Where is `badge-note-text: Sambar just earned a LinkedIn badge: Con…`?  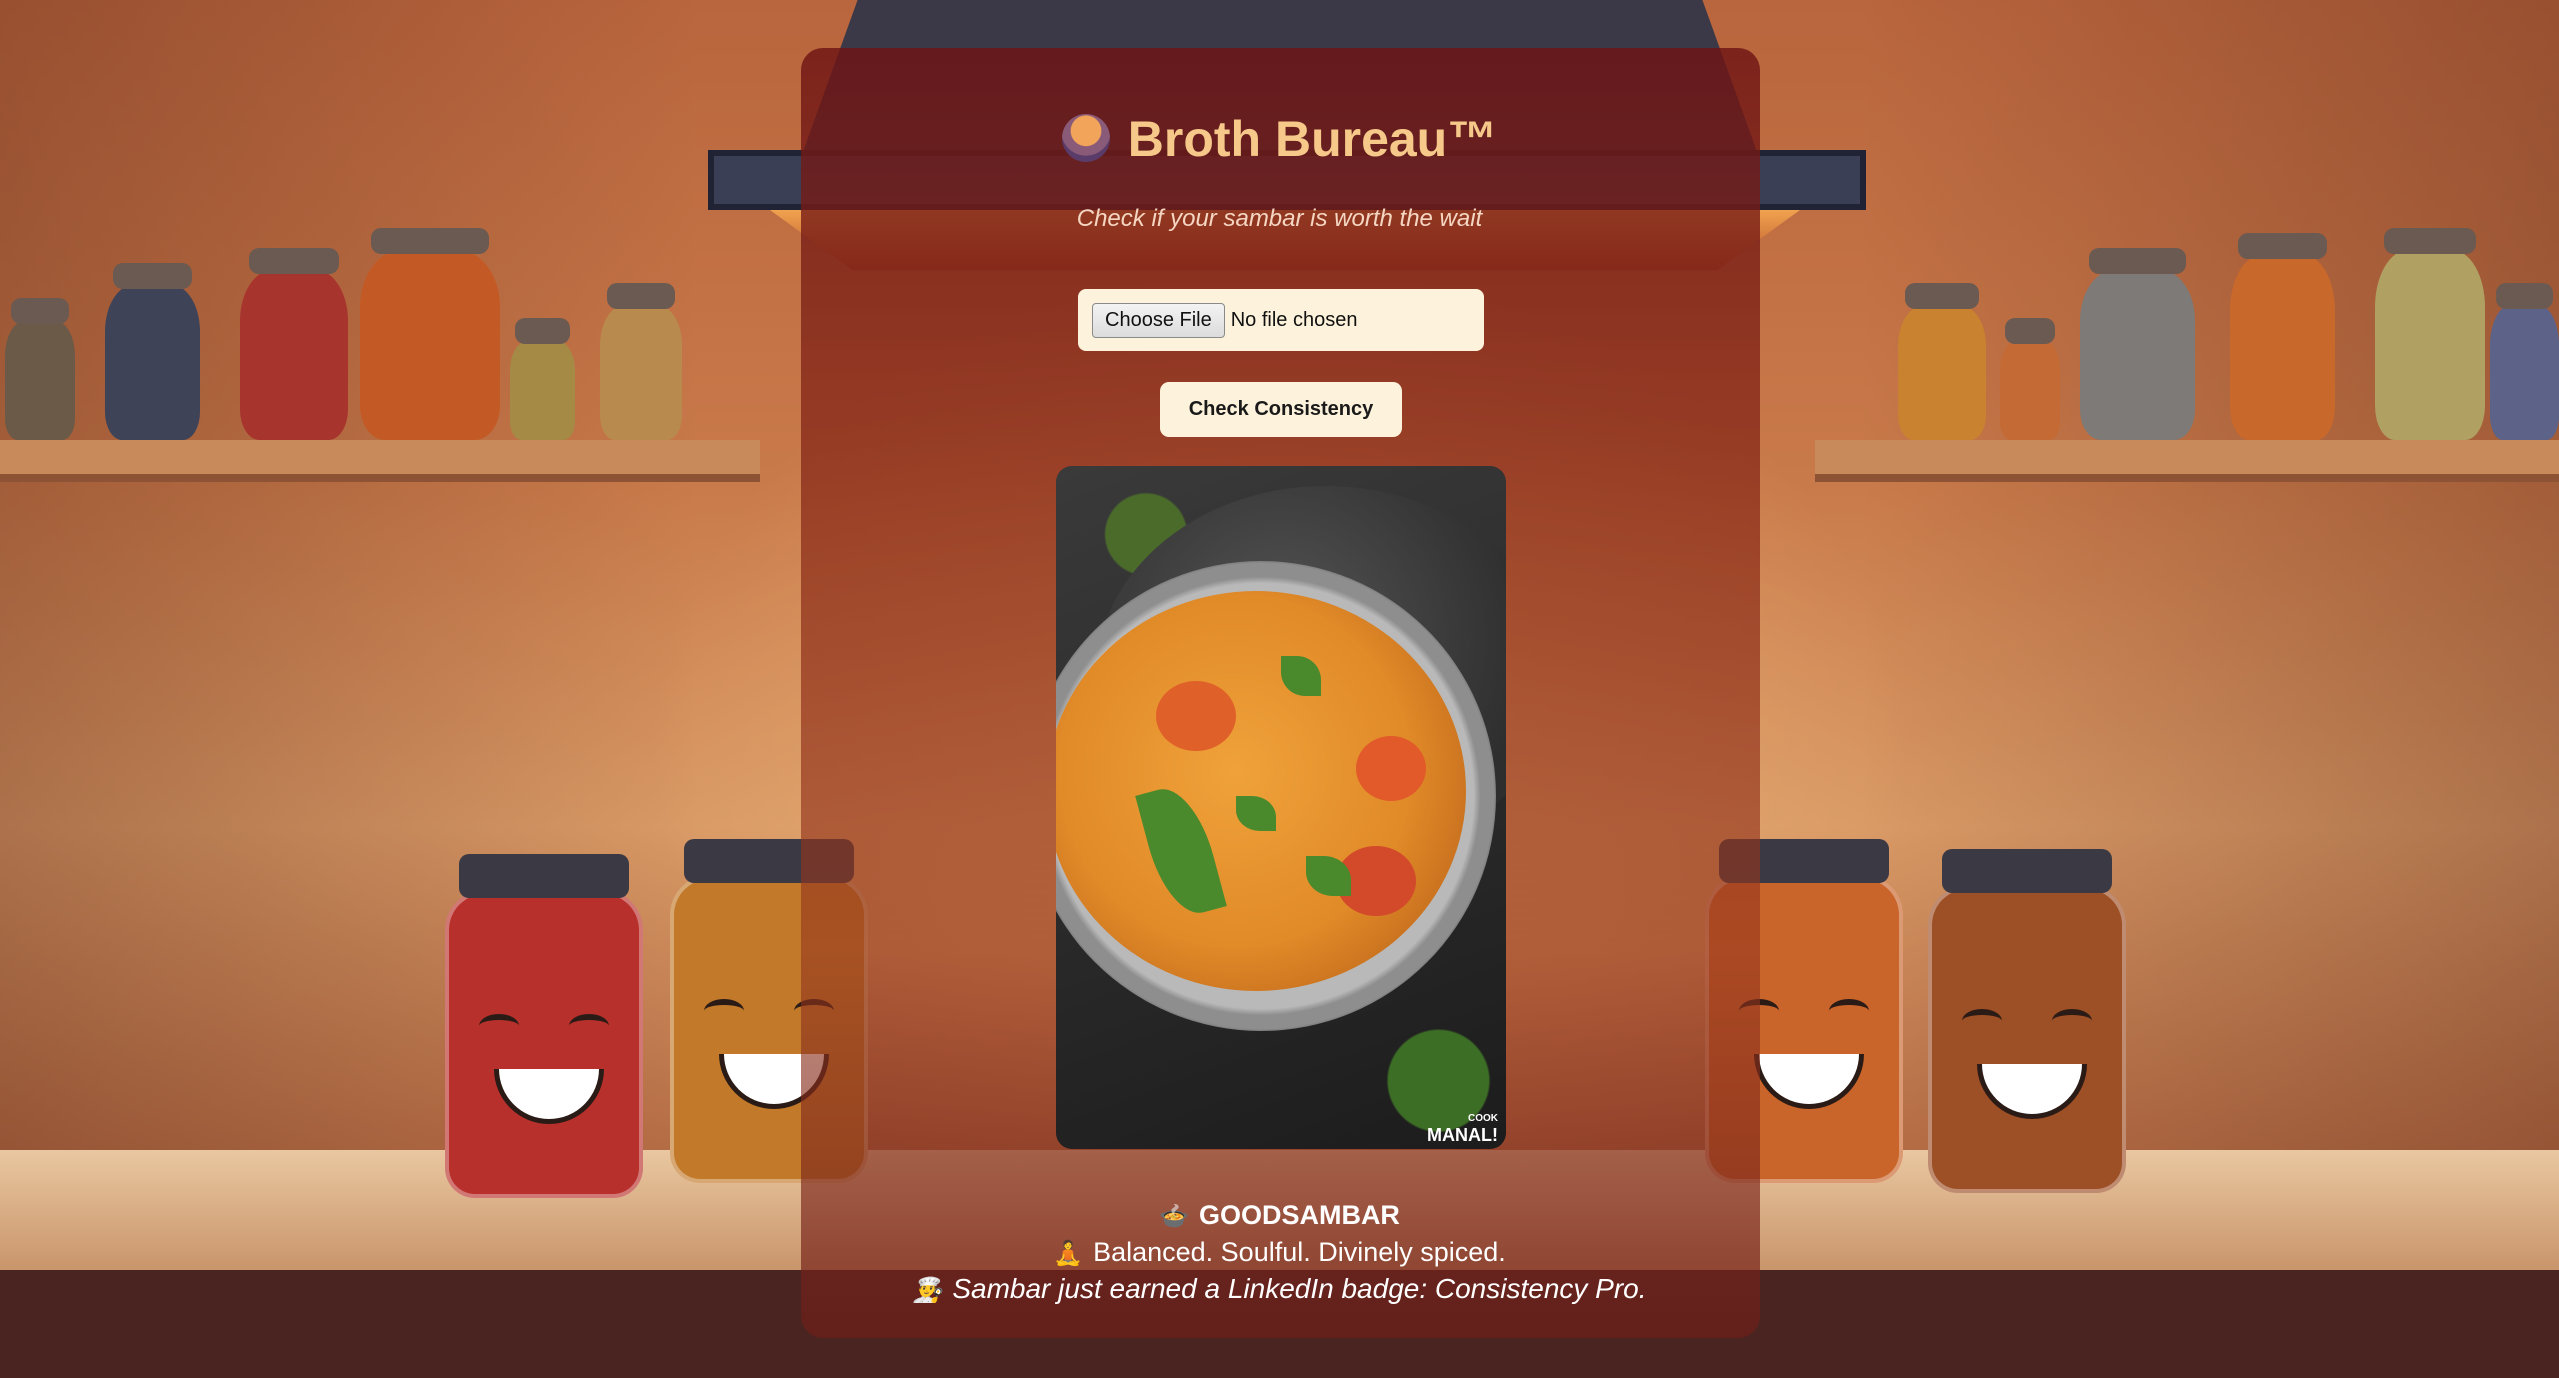 badge-note-text: Sambar just earned a LinkedIn badge: Con… is located at coordinates (1299, 1288).